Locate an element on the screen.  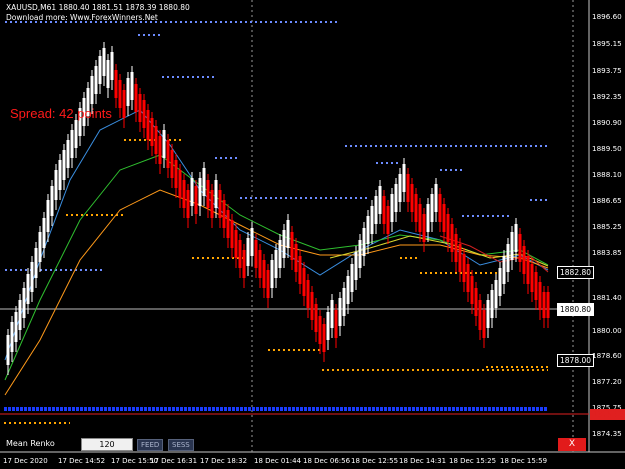
price-label: 1874.35 is located at coordinates (607, 433).